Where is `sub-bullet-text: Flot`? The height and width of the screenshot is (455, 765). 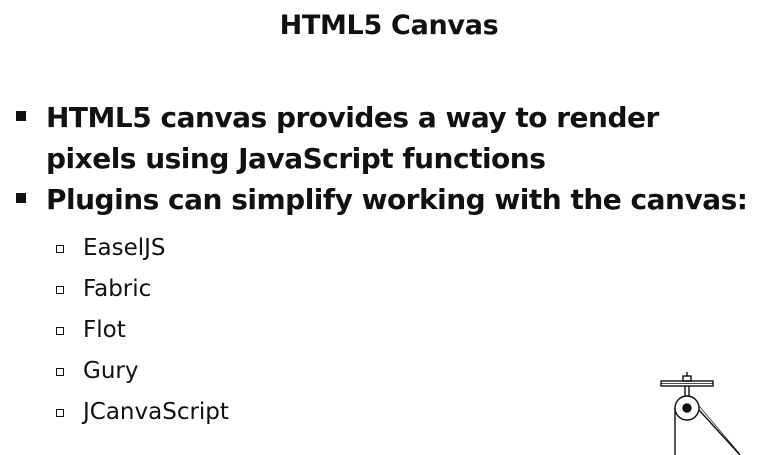 sub-bullet-text: Flot is located at coordinates (104, 330).